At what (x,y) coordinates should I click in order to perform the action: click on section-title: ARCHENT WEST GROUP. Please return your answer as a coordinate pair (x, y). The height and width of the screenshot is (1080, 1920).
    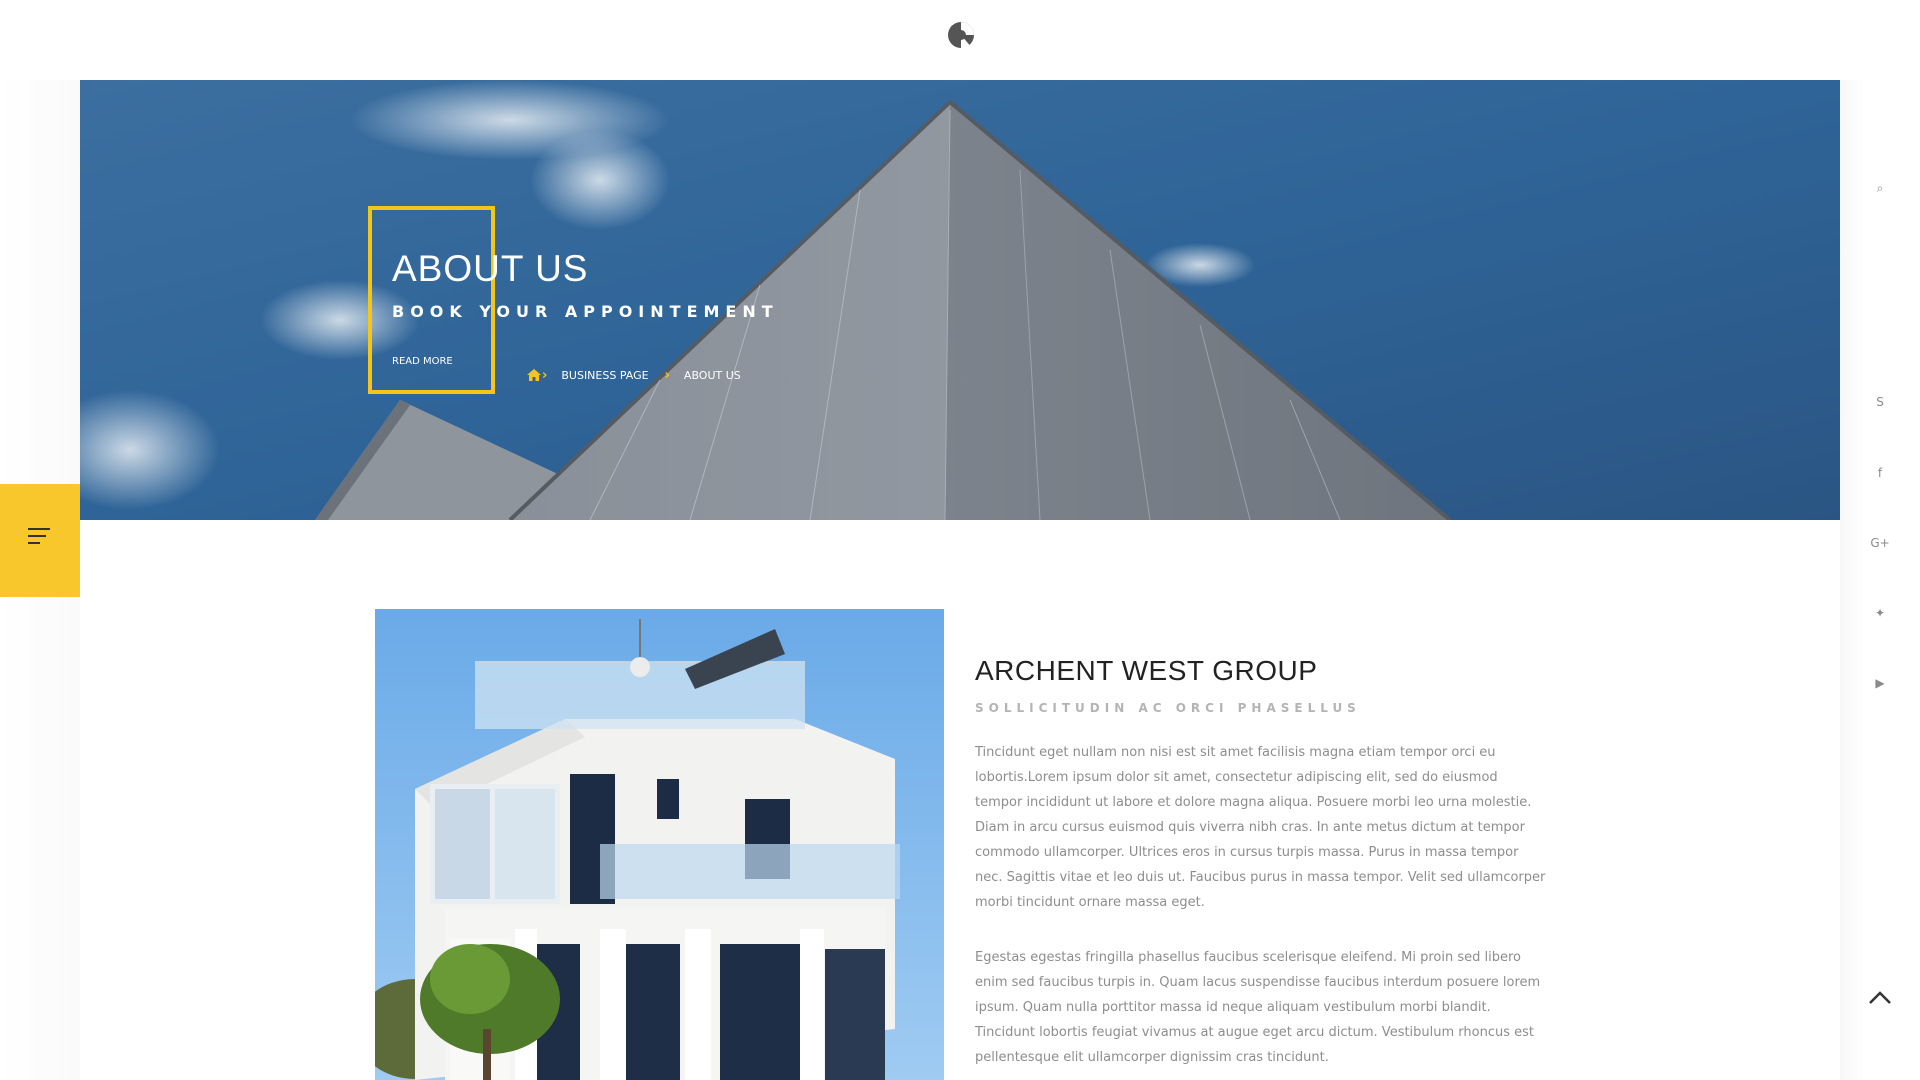
    Looking at the image, I should click on (1146, 670).